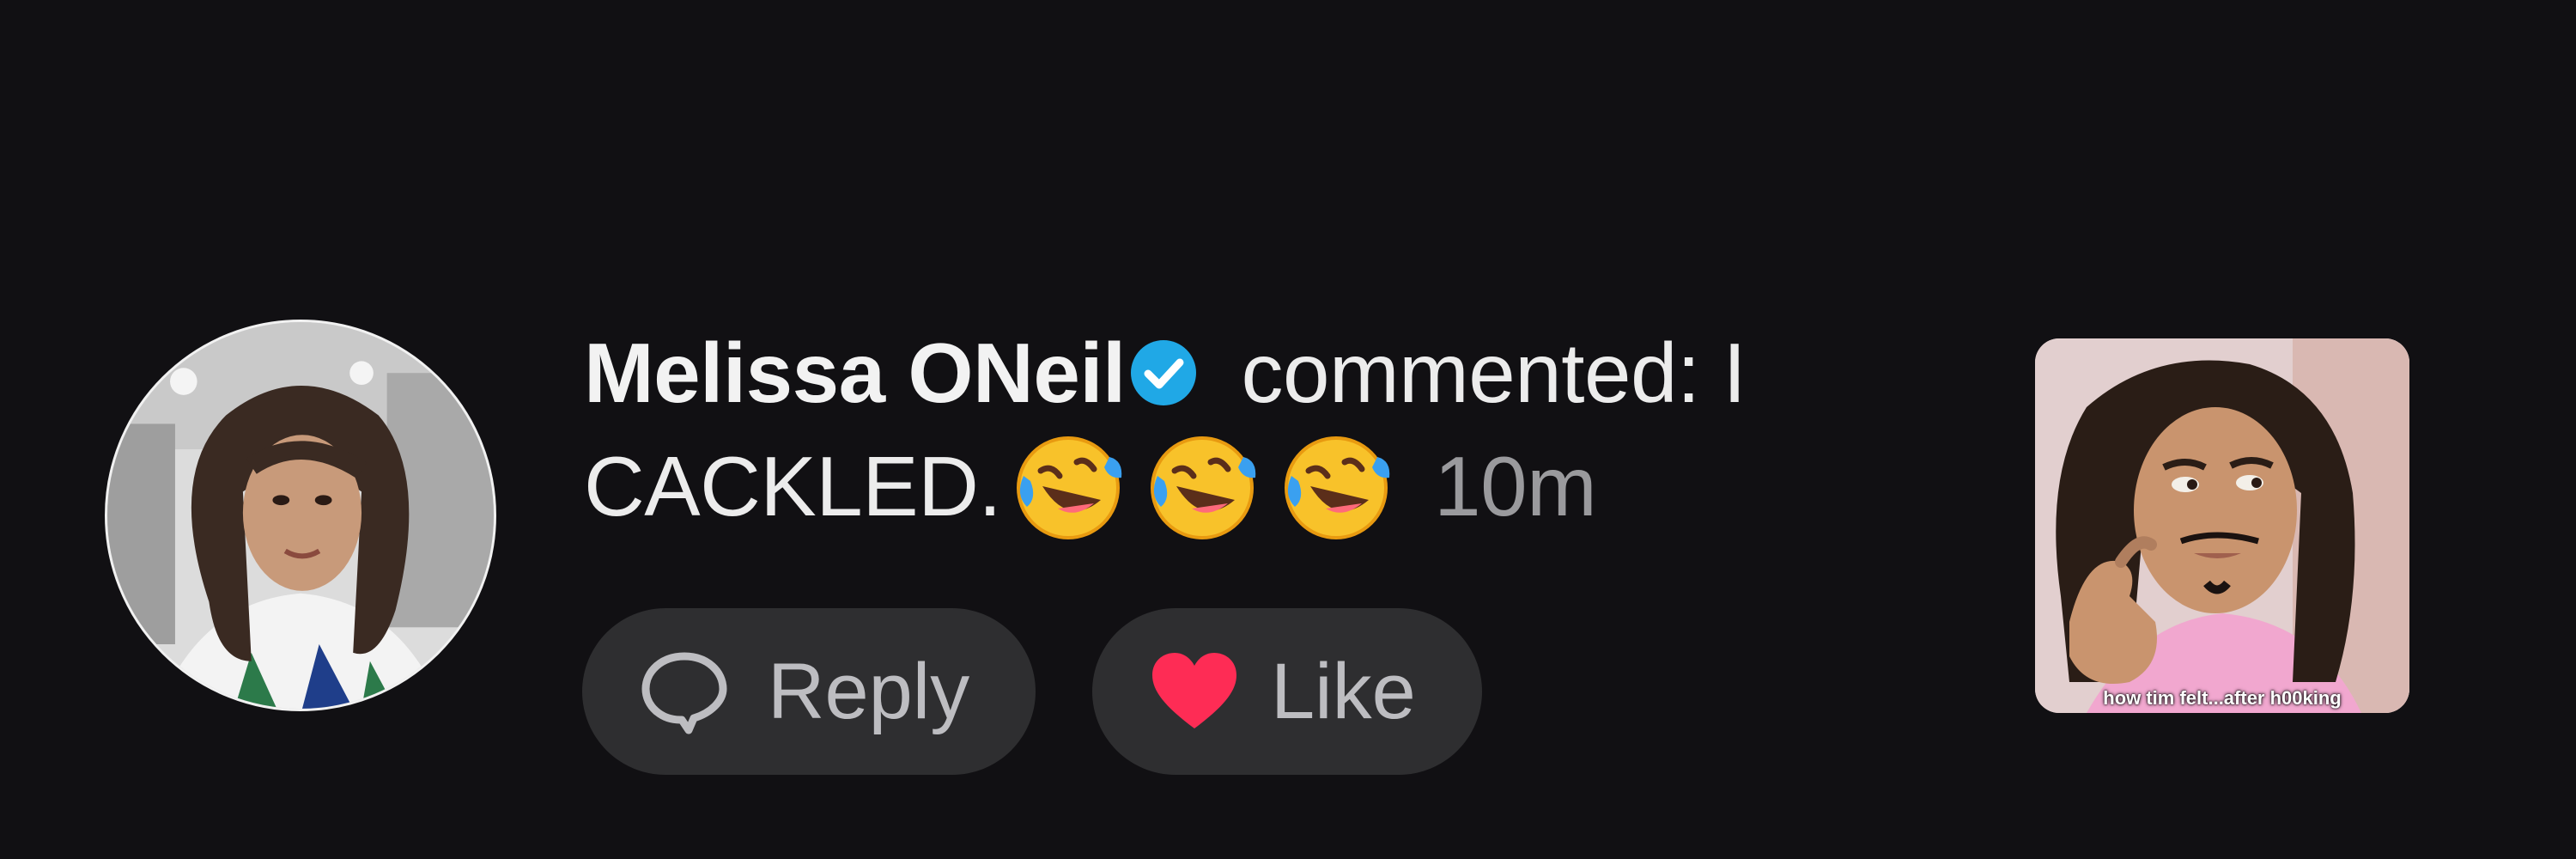 This screenshot has width=2576, height=859. Describe the element at coordinates (855, 373) in the screenshot. I see `user-name: Melissa ONeil` at that location.